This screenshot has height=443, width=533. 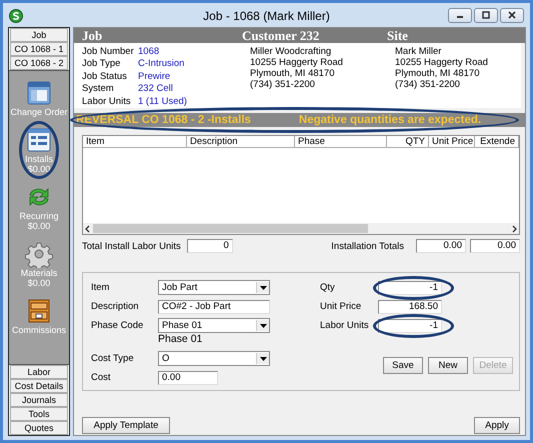 What do you see at coordinates (149, 52) in the screenshot?
I see `field-value: 1068` at bounding box center [149, 52].